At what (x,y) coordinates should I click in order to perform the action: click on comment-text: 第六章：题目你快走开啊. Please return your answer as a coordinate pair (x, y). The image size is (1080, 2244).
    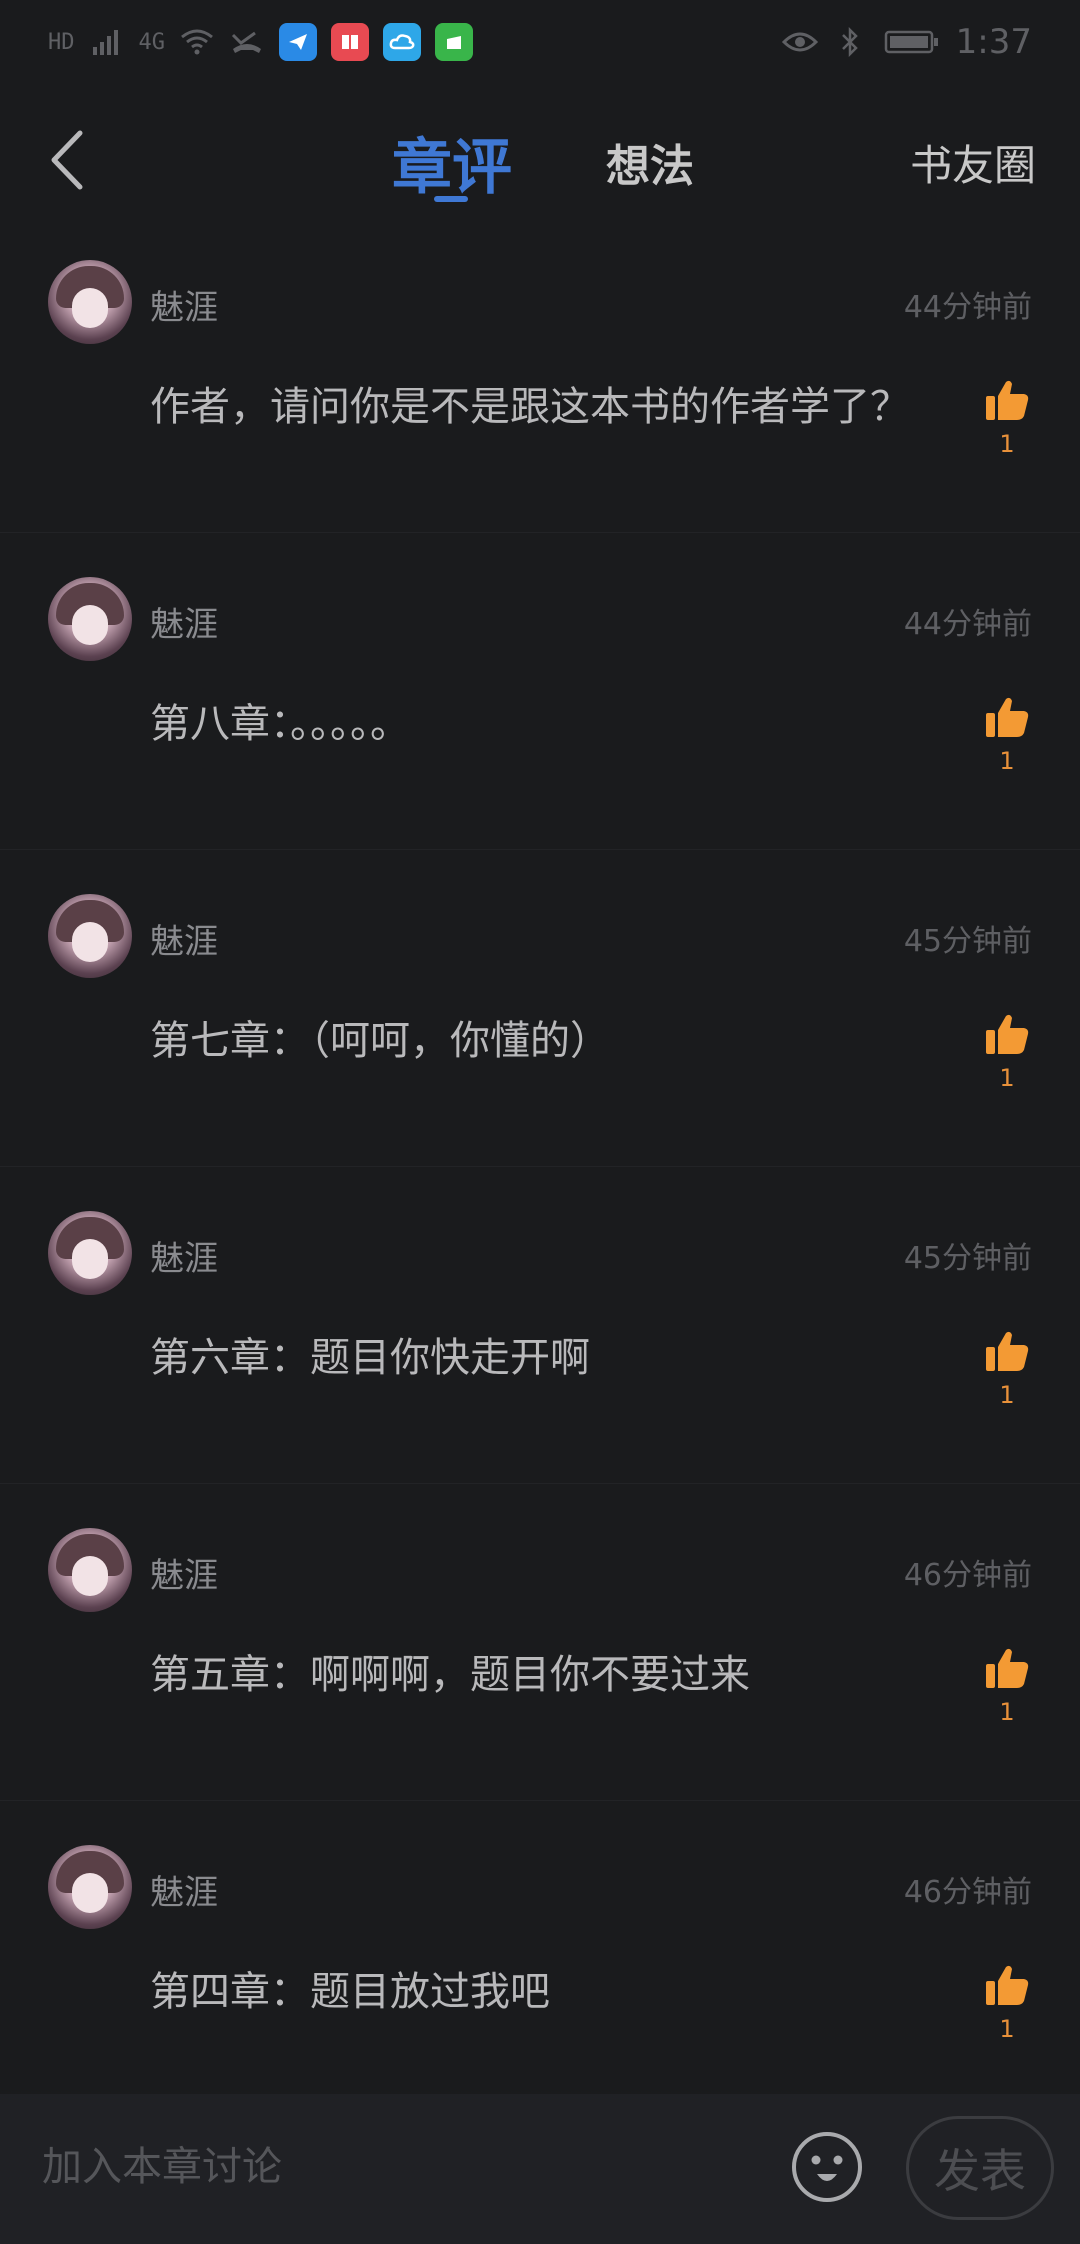
    Looking at the image, I should click on (370, 1354).